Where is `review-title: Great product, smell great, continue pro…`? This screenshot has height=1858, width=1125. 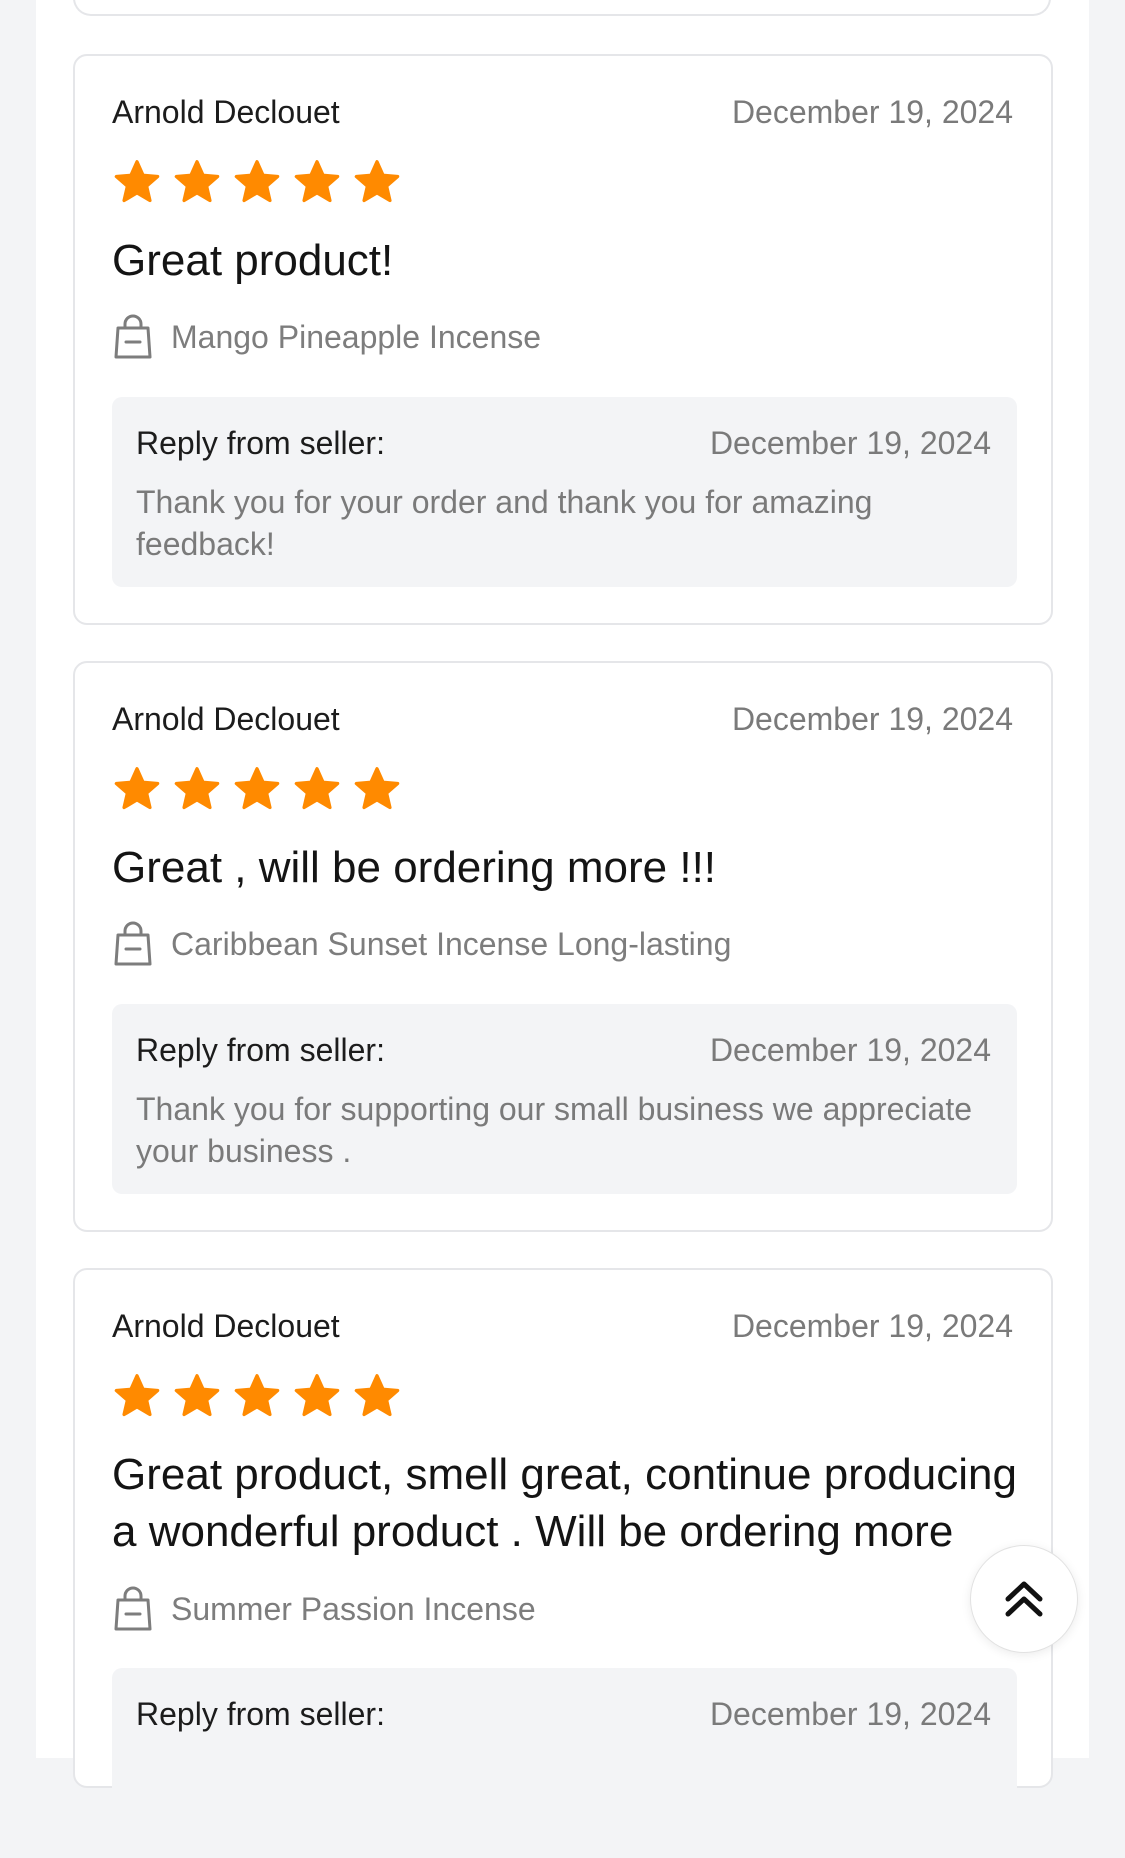
review-title: Great product, smell great, continue pro… is located at coordinates (564, 1503).